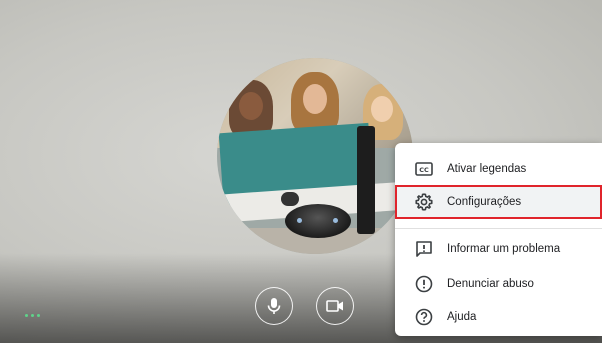 This screenshot has width=602, height=343. I want to click on camera-icon, so click(334, 306).